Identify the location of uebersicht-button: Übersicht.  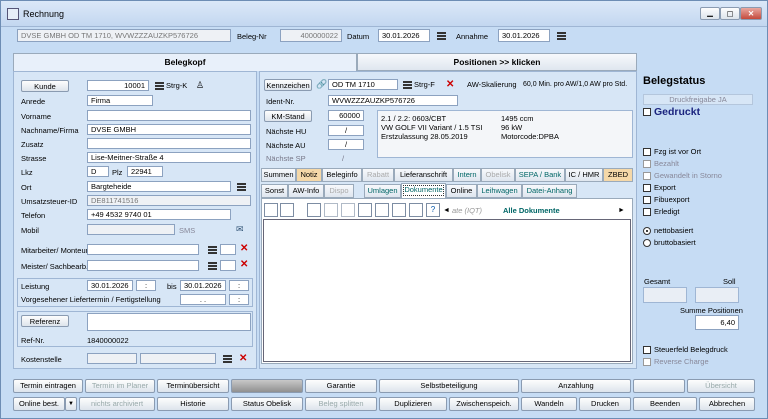
(721, 386).